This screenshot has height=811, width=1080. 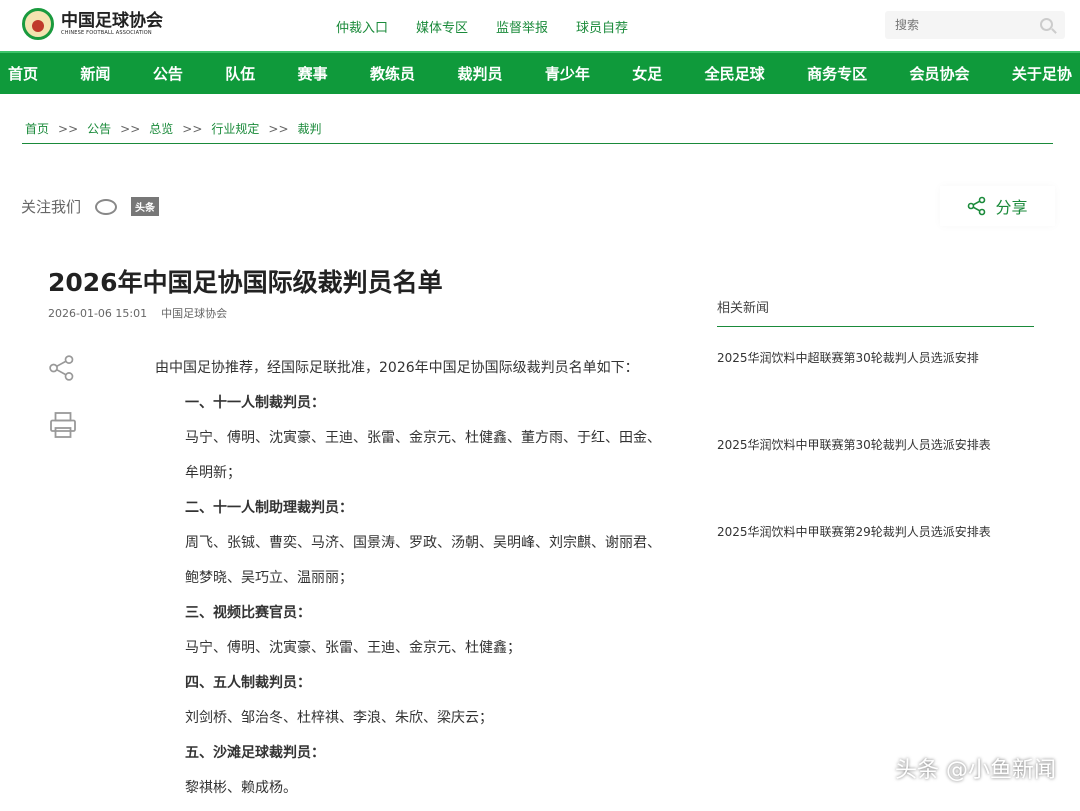 I want to click on toutiao-icon: 头条, so click(x=145, y=206).